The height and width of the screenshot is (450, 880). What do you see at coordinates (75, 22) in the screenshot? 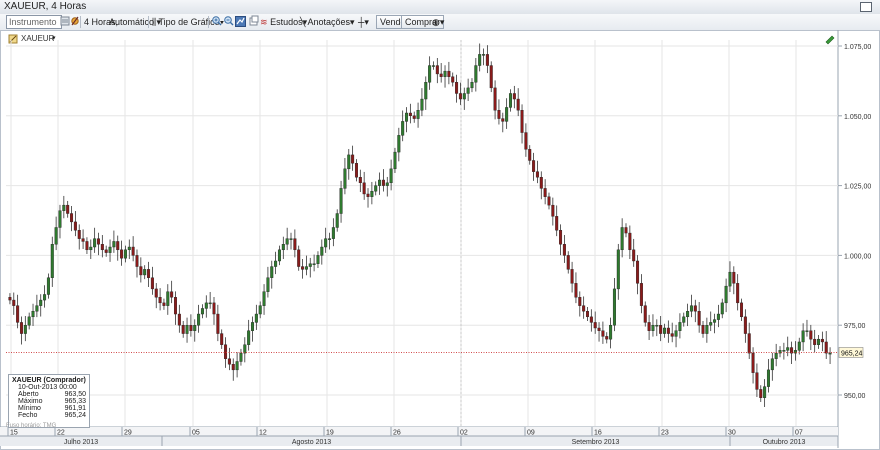
I see `settings-tools-icon` at bounding box center [75, 22].